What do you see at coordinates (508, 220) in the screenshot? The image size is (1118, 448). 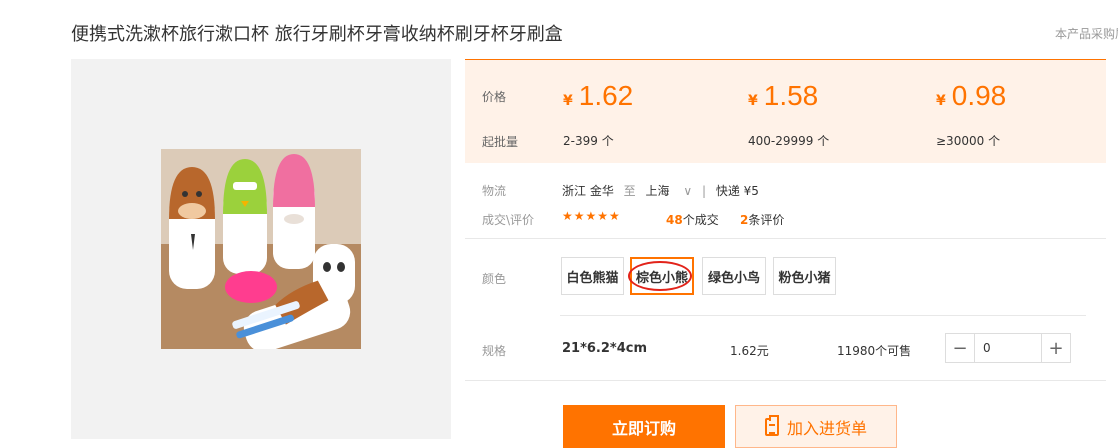 I see `deals-label: 成交\评价` at bounding box center [508, 220].